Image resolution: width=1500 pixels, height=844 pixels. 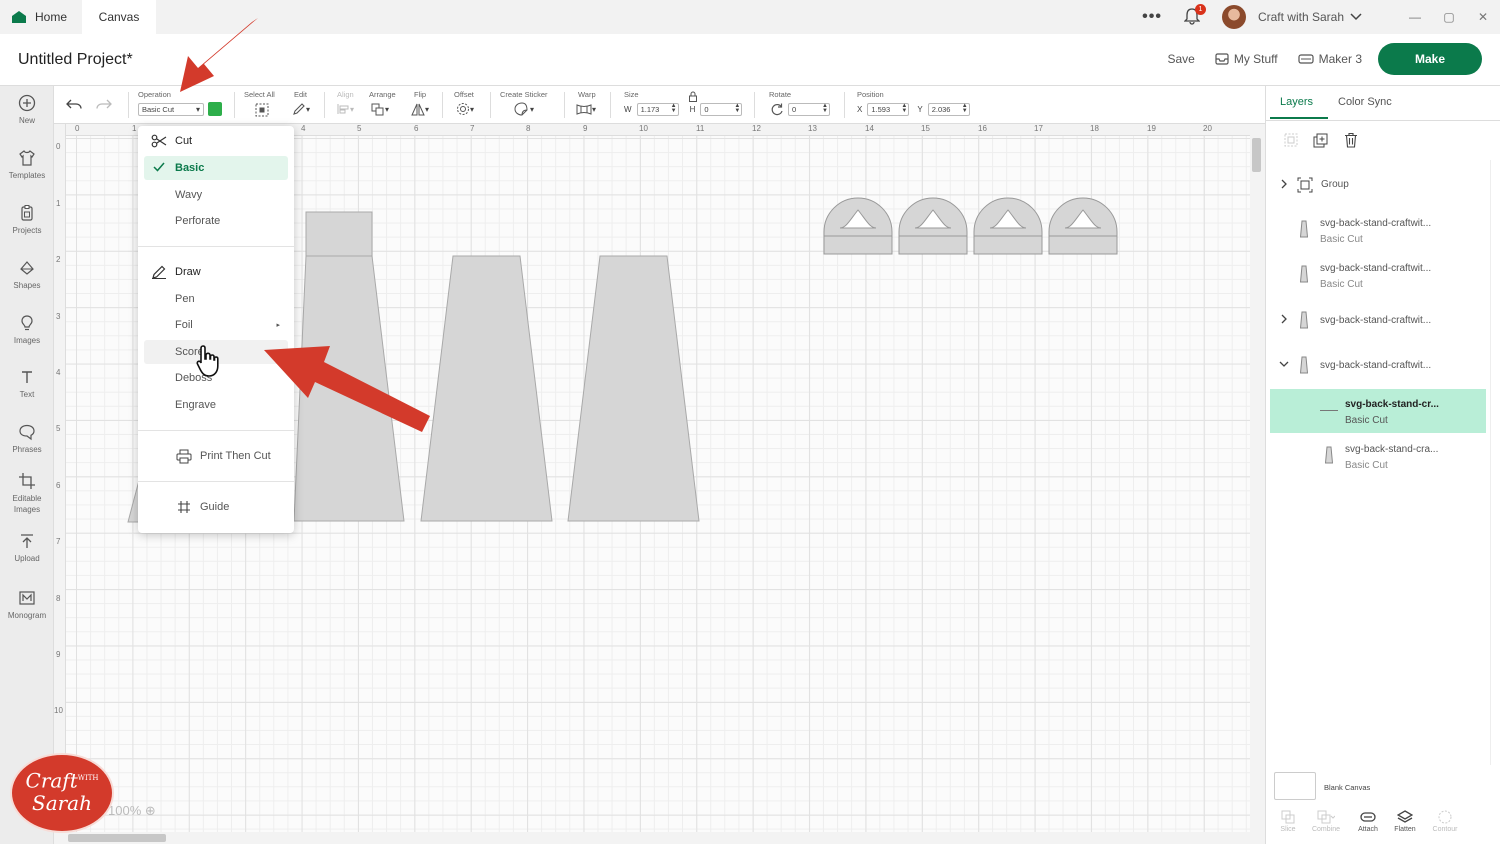 I want to click on zoom-in-icon: ⊕, so click(x=150, y=810).